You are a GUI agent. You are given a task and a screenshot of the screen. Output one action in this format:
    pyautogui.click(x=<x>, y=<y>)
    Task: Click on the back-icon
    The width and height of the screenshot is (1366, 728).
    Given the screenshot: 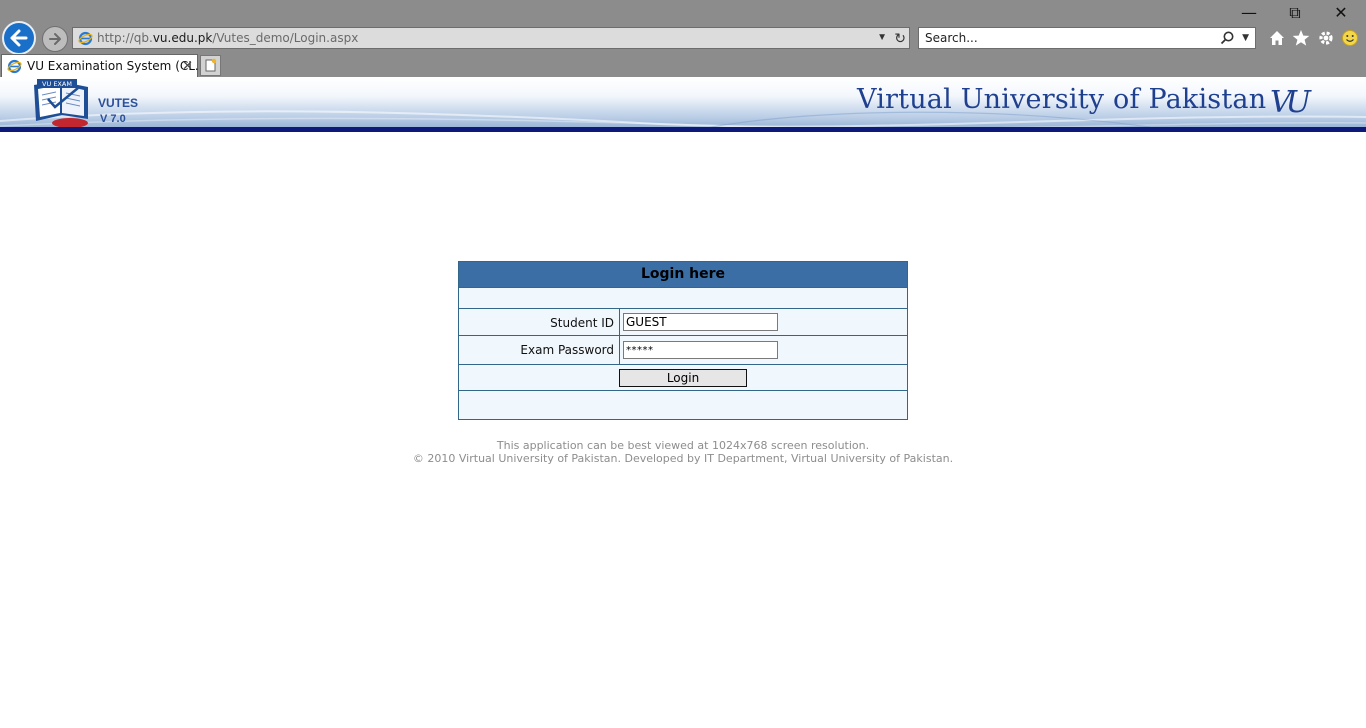 What is the action you would take?
    pyautogui.click(x=19, y=38)
    